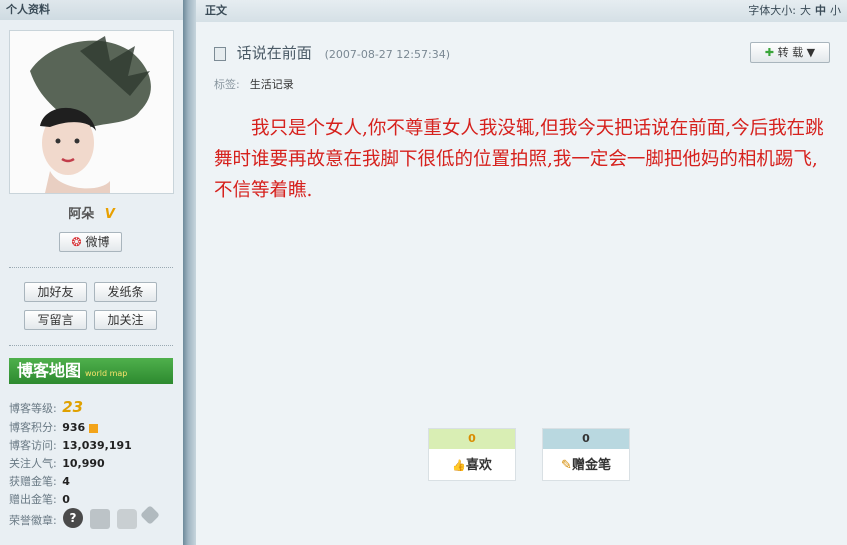 The width and height of the screenshot is (847, 545). I want to click on stat-label: 获赠金笔:, so click(33, 481).